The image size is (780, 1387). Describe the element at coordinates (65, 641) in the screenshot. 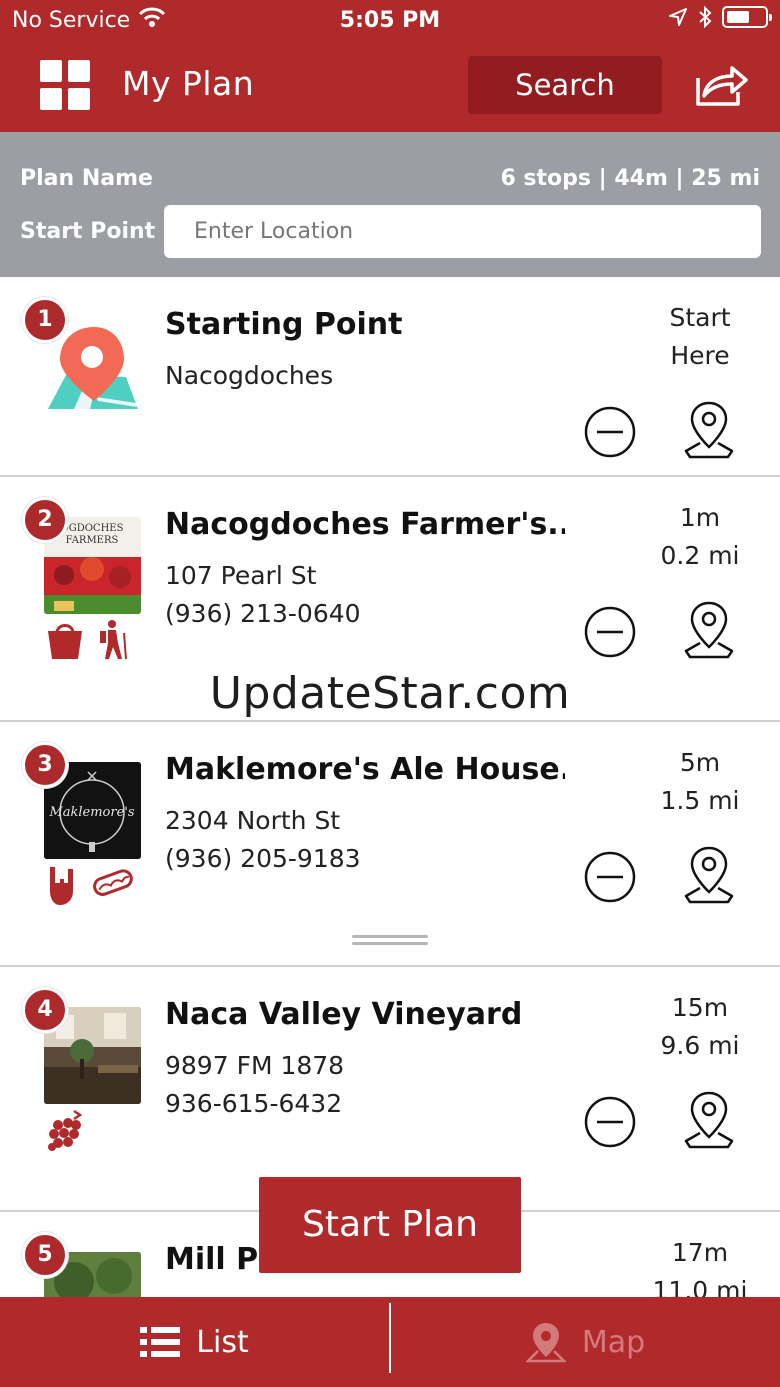

I see `shopping-bag-icon` at that location.